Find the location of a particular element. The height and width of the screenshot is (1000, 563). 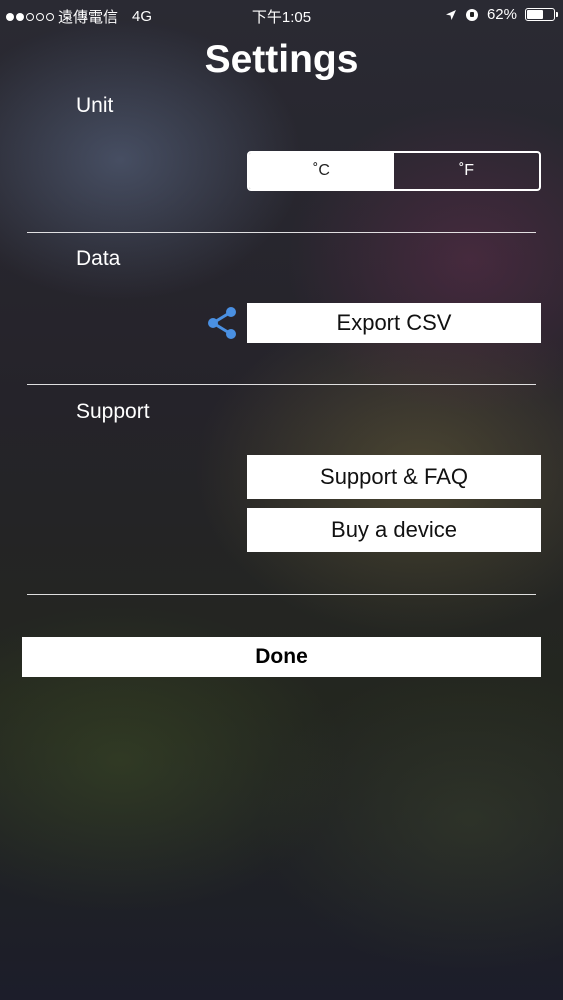

status-right: 62% is located at coordinates (501, 14).